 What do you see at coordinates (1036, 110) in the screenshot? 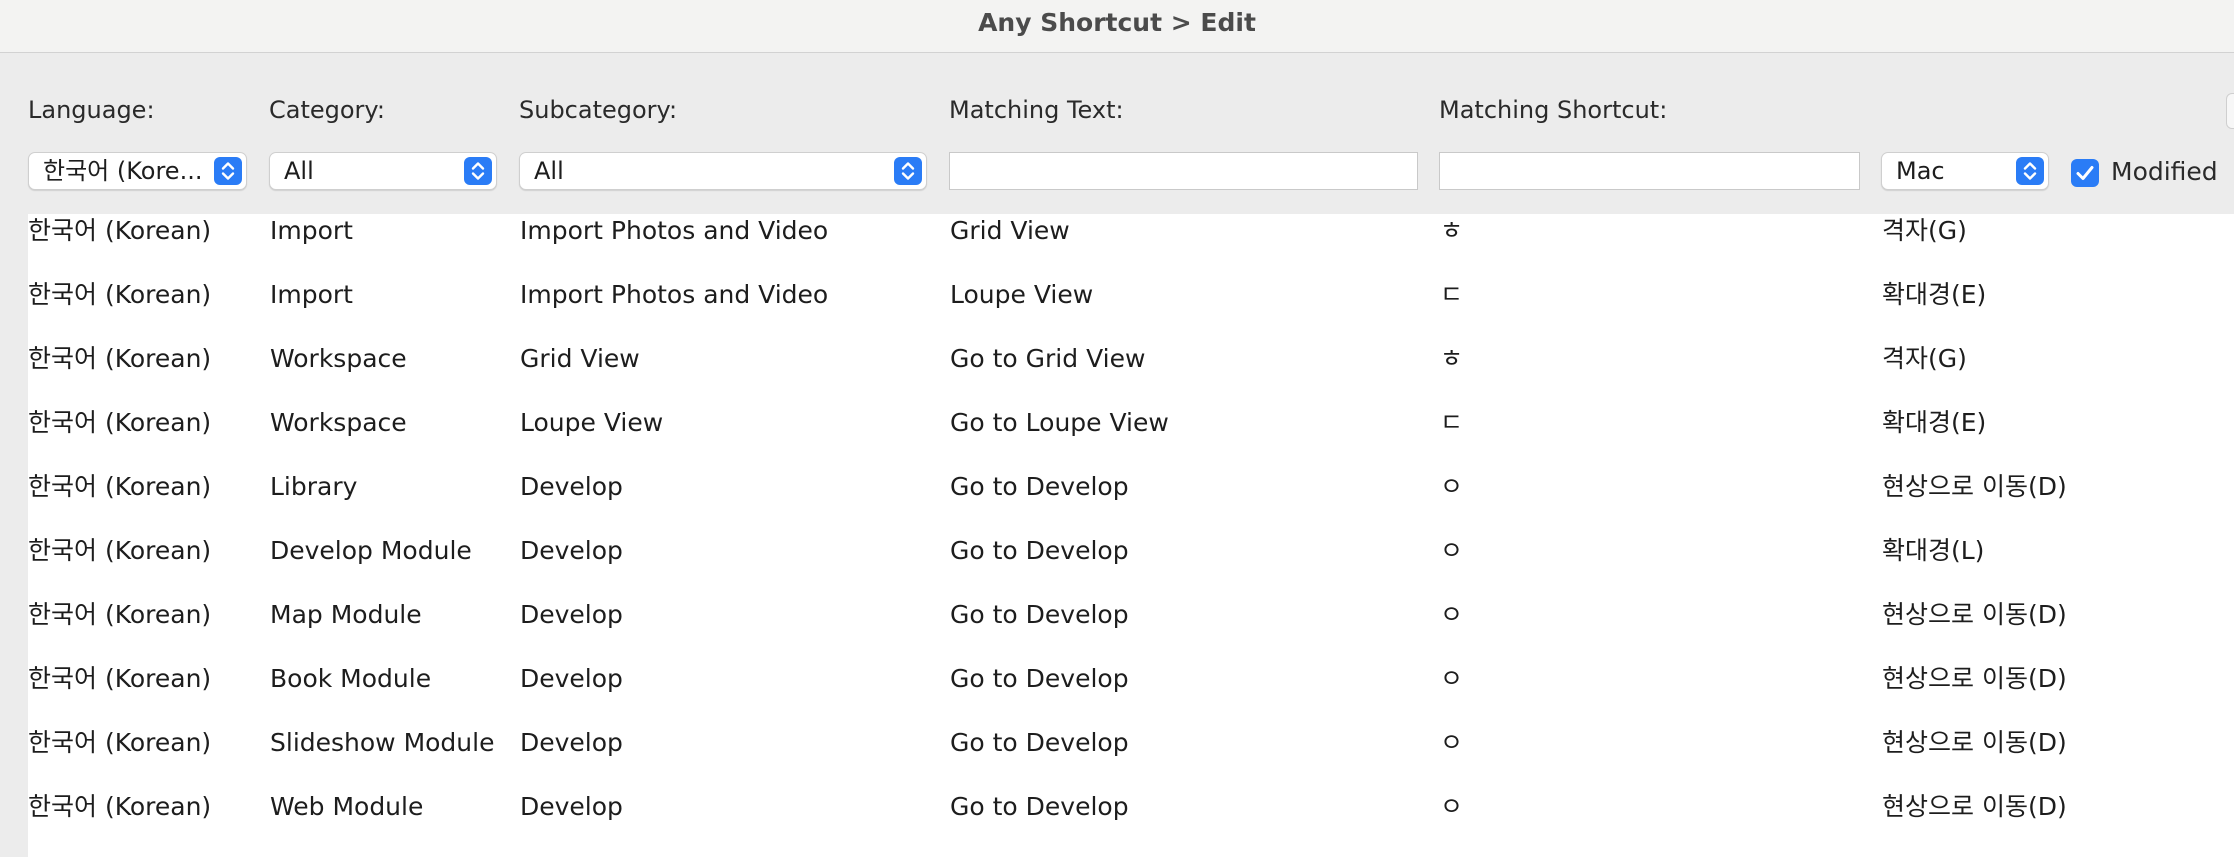
I see `matching-text-label: Matching Text:` at bounding box center [1036, 110].